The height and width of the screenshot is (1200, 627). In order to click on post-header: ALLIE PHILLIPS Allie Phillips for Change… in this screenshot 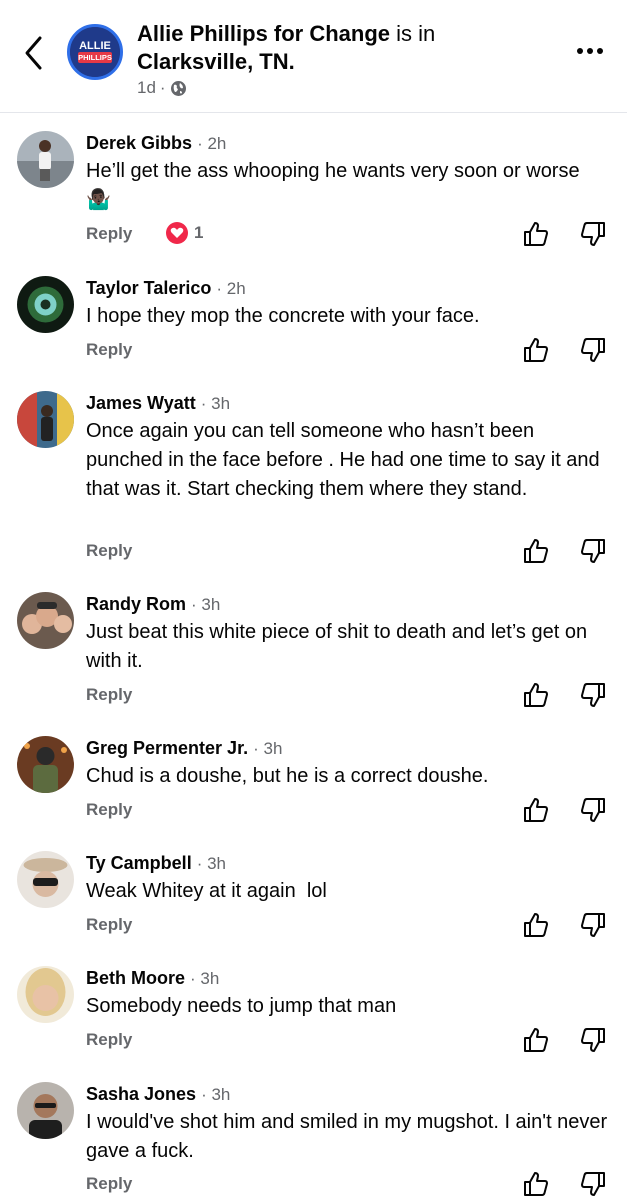, I will do `click(313, 56)`.